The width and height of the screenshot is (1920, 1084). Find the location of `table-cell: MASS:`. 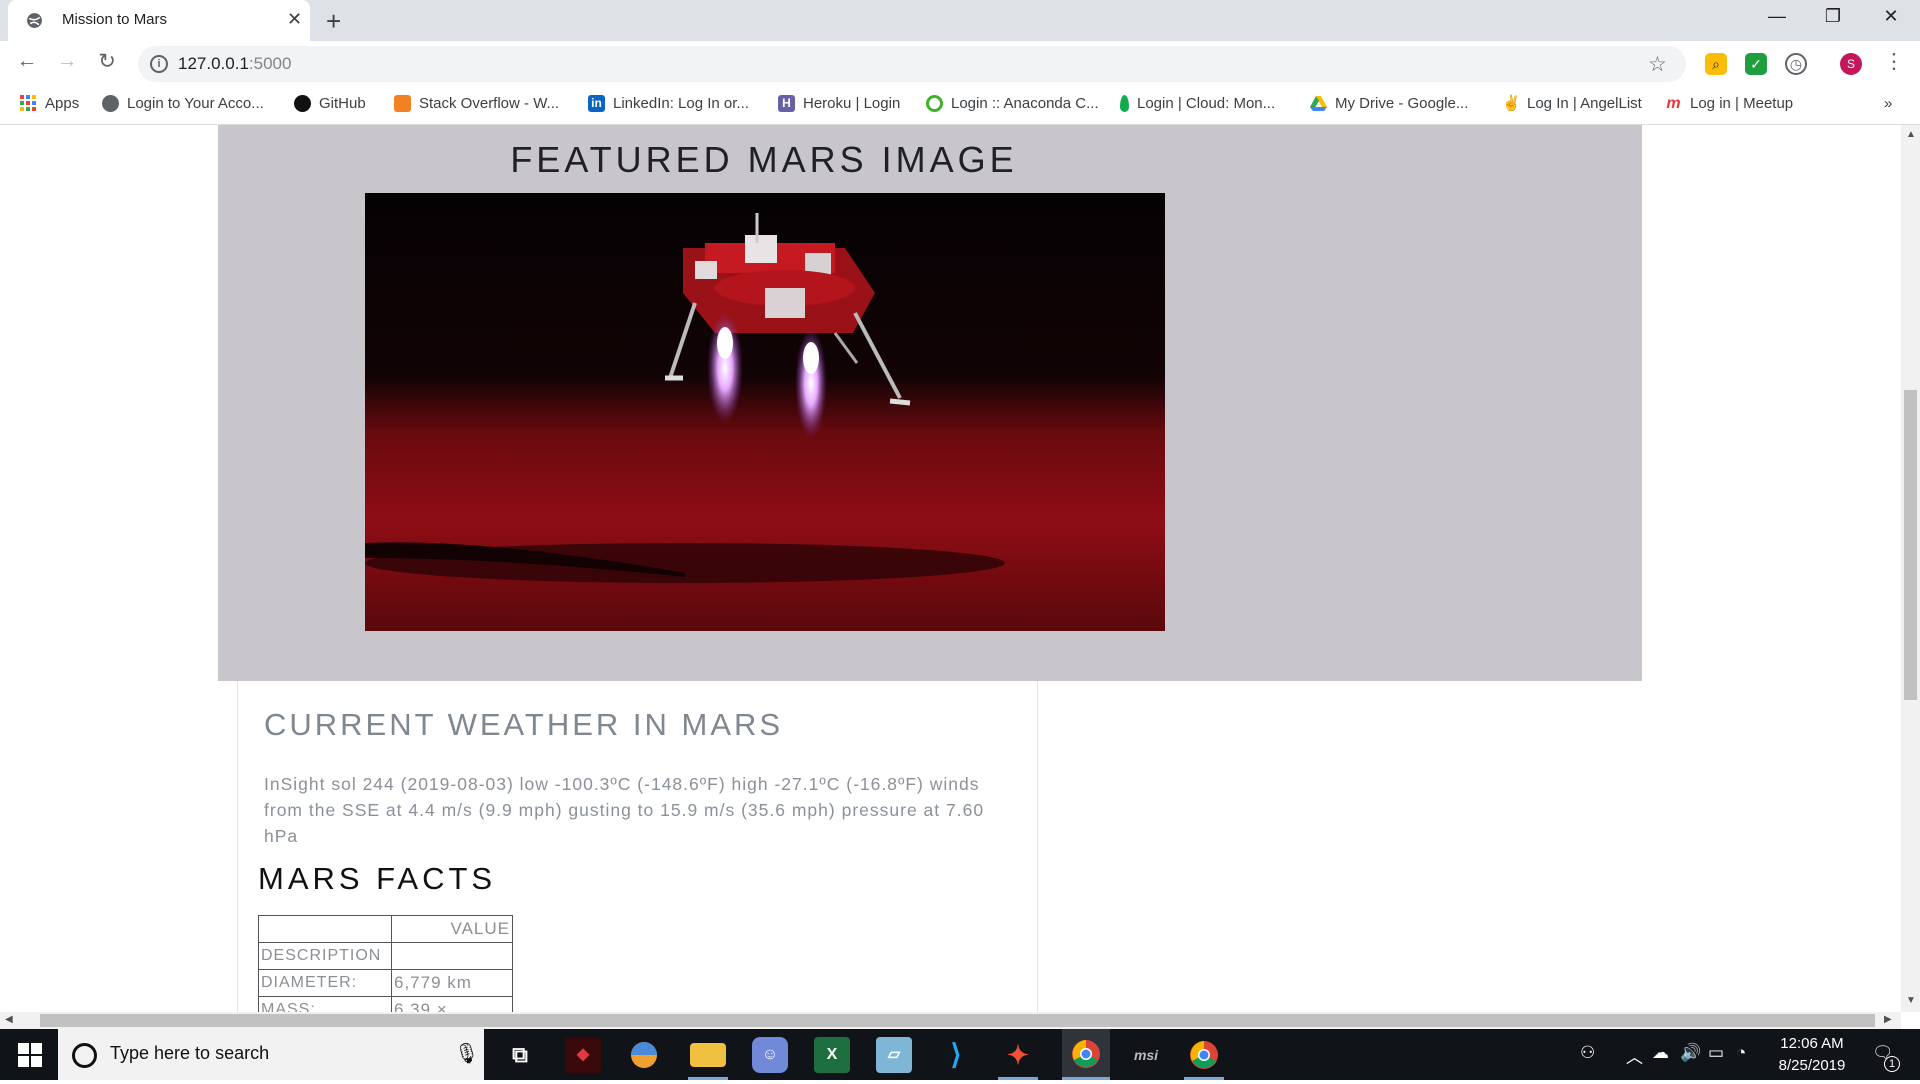

table-cell: MASS: is located at coordinates (325, 1004).